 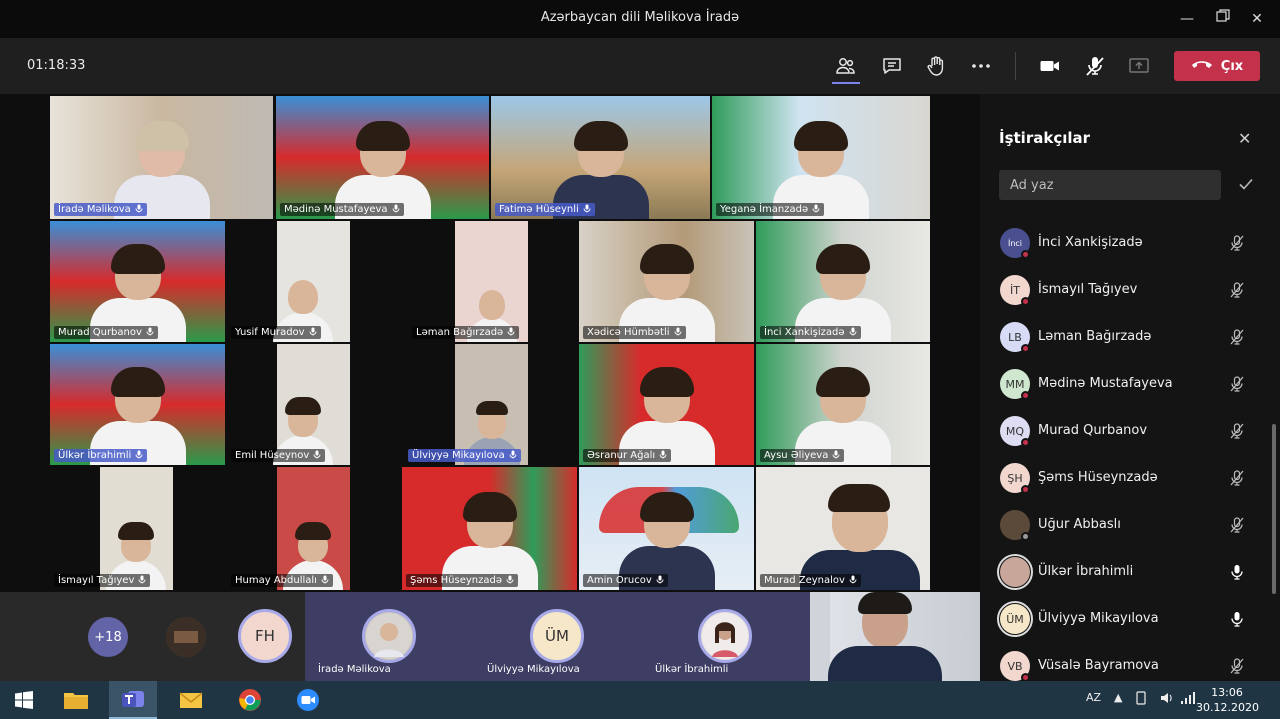 I want to click on tile-name-label: Aysu Əliyeva, so click(x=802, y=455).